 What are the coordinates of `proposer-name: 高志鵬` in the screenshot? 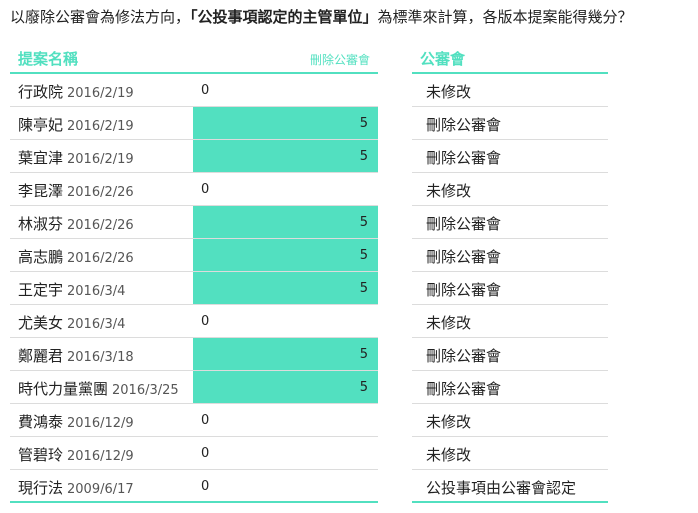 It's located at (41, 257).